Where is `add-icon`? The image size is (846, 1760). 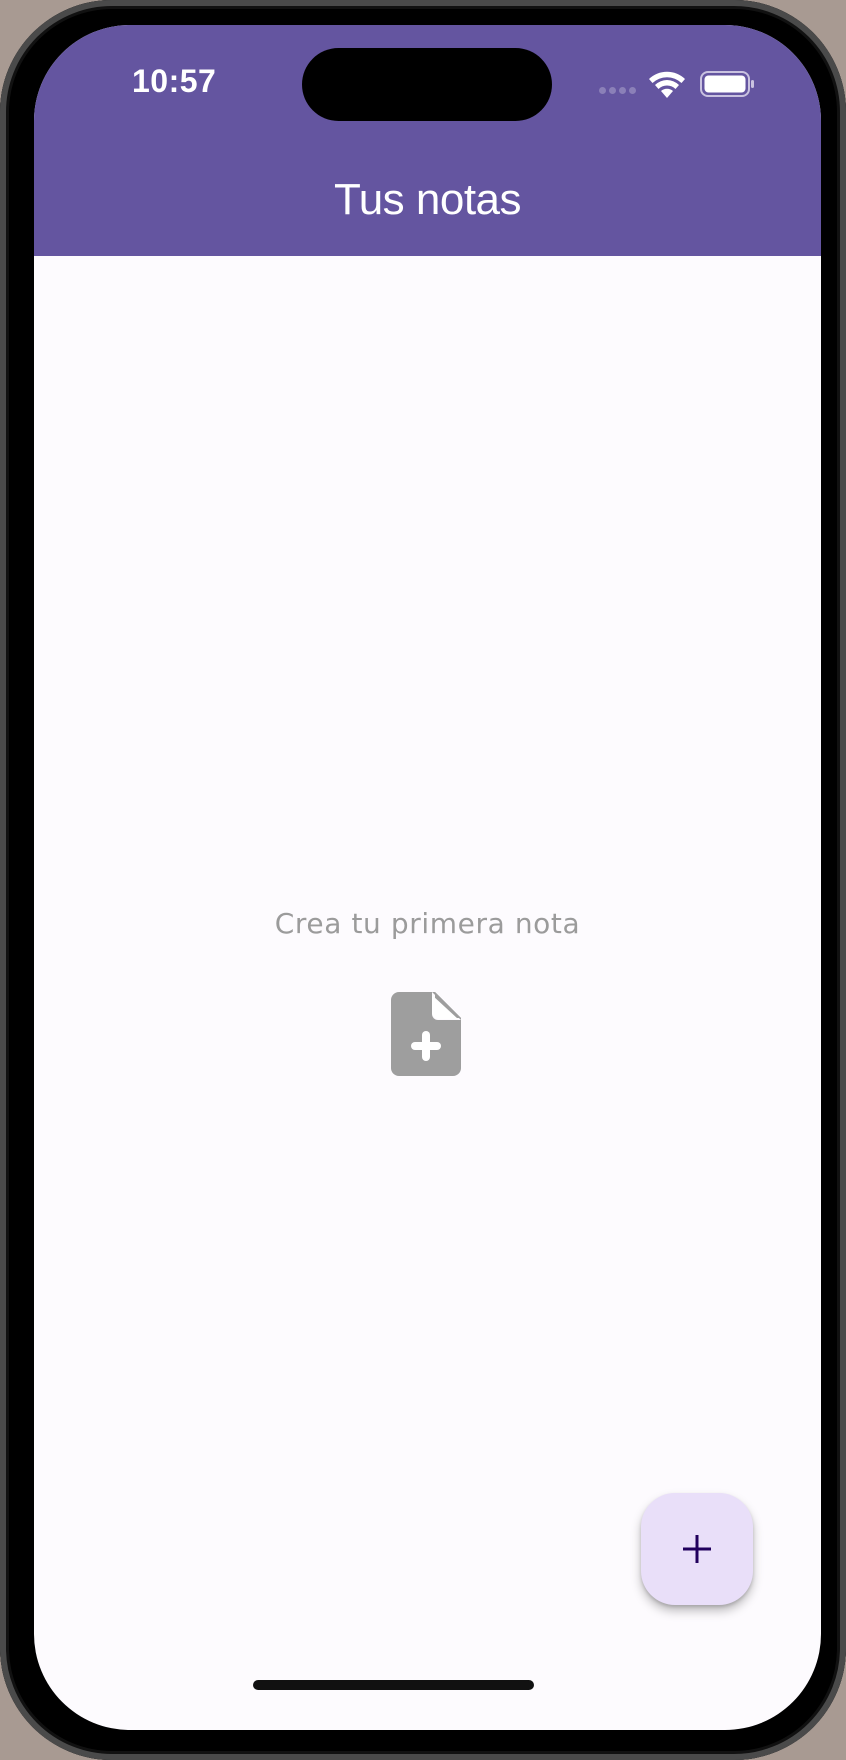
add-icon is located at coordinates (697, 1549).